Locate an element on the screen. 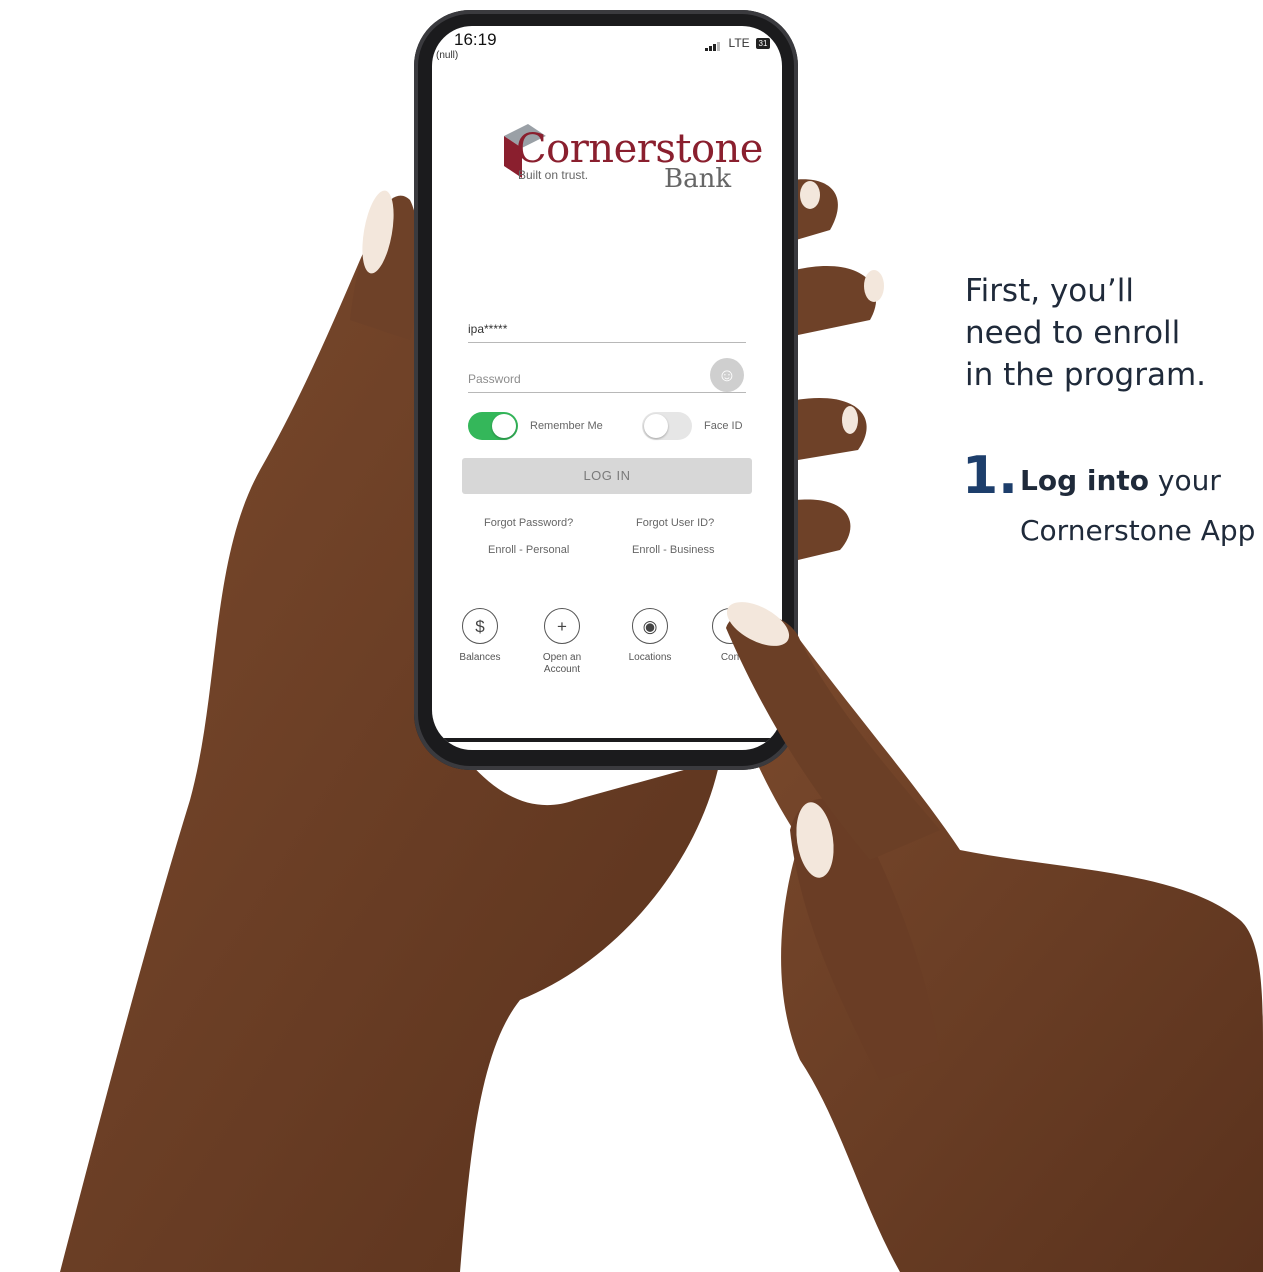 Image resolution: width=1263 pixels, height=1272 pixels. status-carrier-note: (null) is located at coordinates (447, 55).